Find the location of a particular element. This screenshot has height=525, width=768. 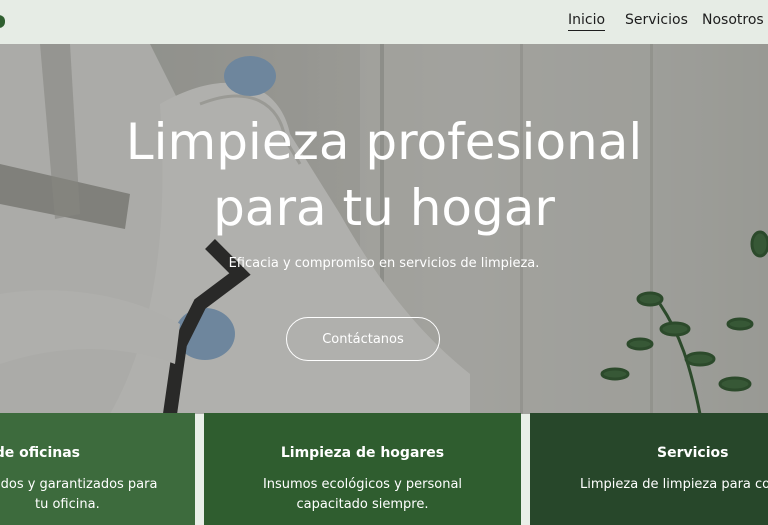

hero-title-line2: para tu hogar is located at coordinates (384, 208).